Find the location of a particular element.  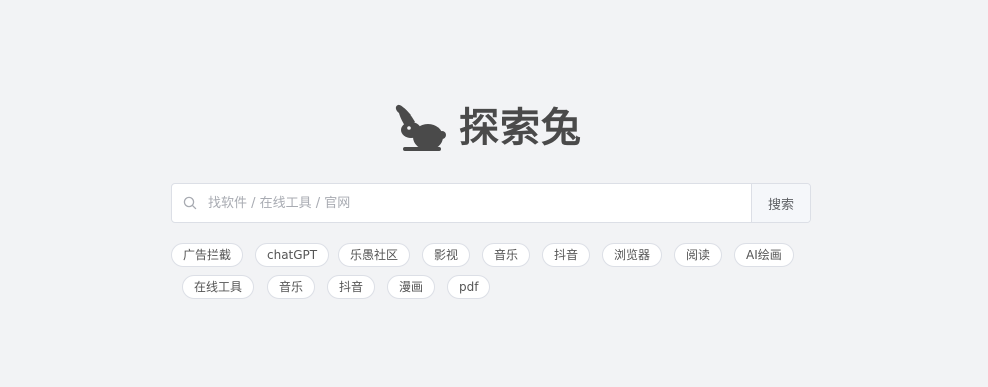

search-icon is located at coordinates (190, 203).